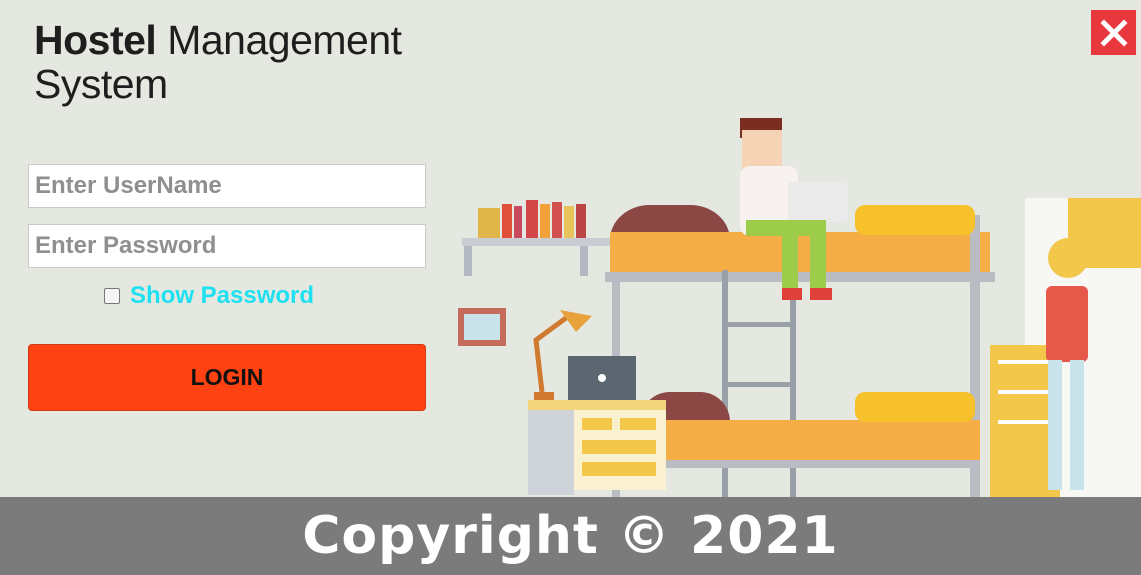 Image resolution: width=1141 pixels, height=575 pixels. Describe the element at coordinates (227, 377) in the screenshot. I see `login-button: LOGIN` at that location.